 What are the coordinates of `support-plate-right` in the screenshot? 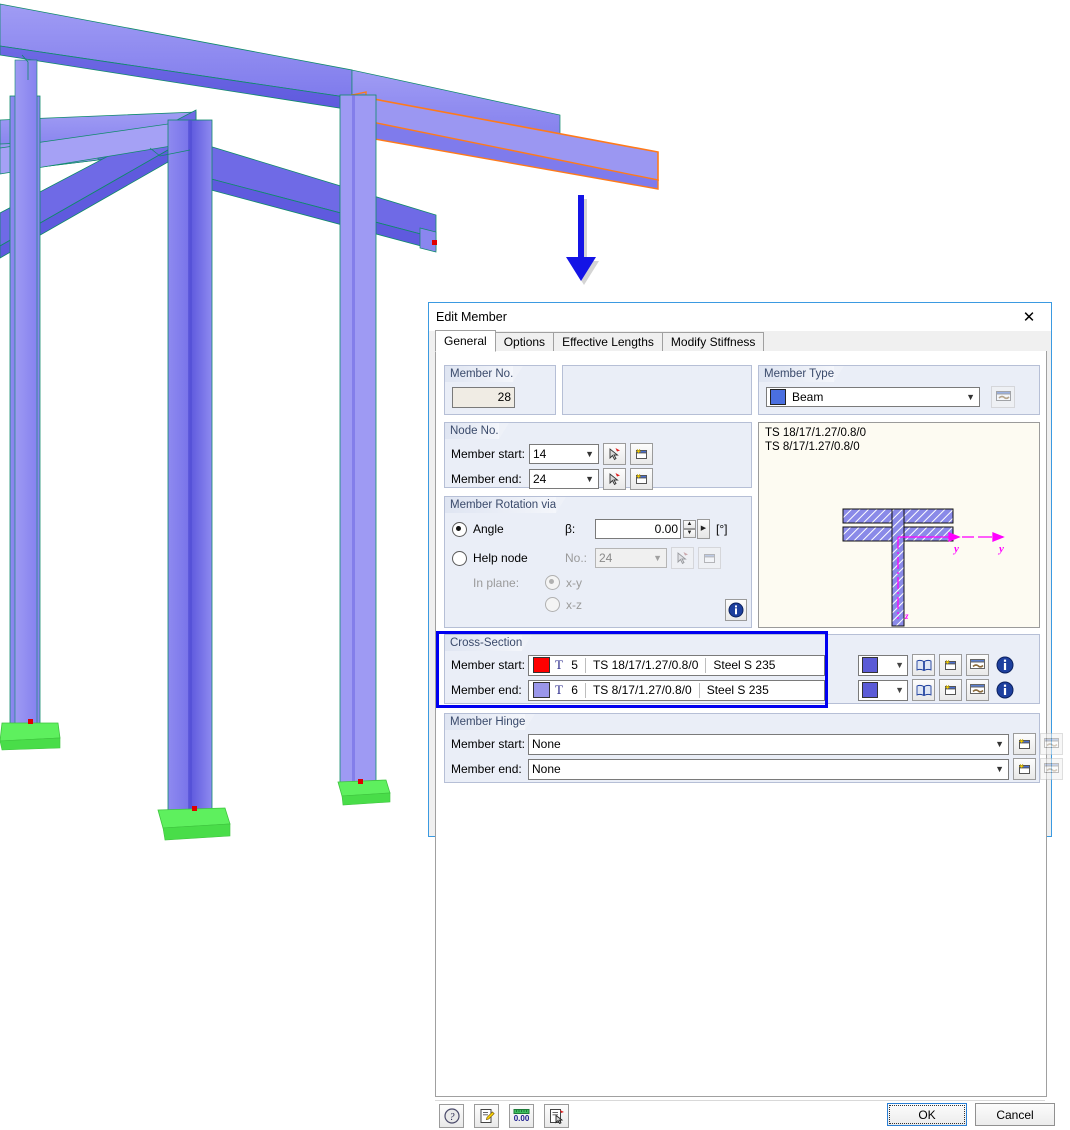 It's located at (364, 792).